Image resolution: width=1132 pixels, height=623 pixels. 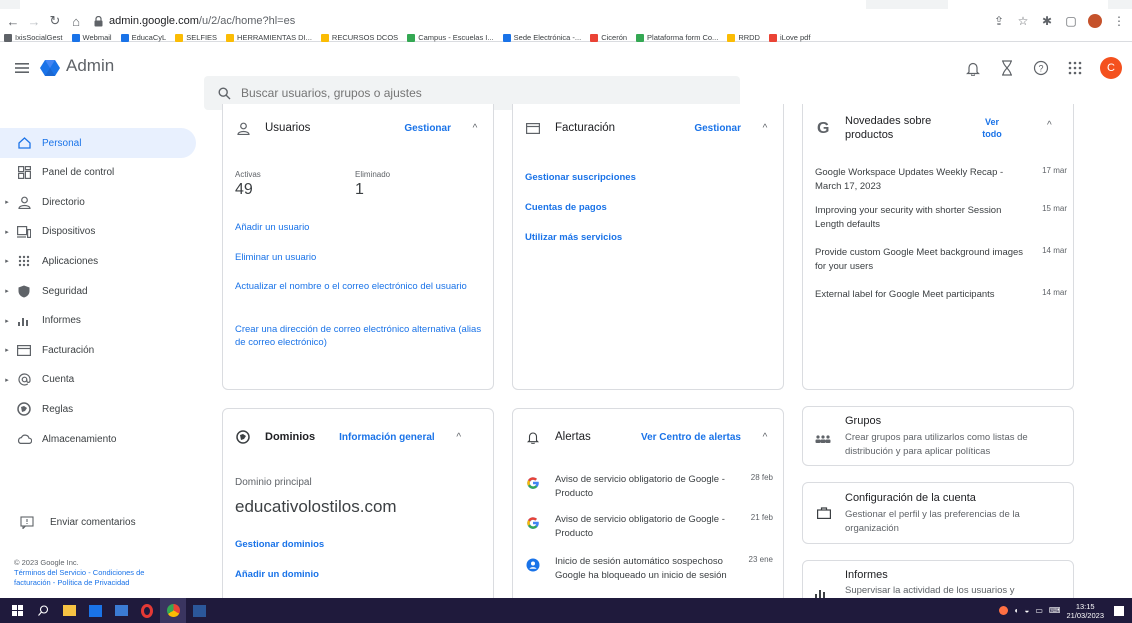 I want to click on sidebar-item-directorio: ▸ Directorio, so click(x=98, y=202).